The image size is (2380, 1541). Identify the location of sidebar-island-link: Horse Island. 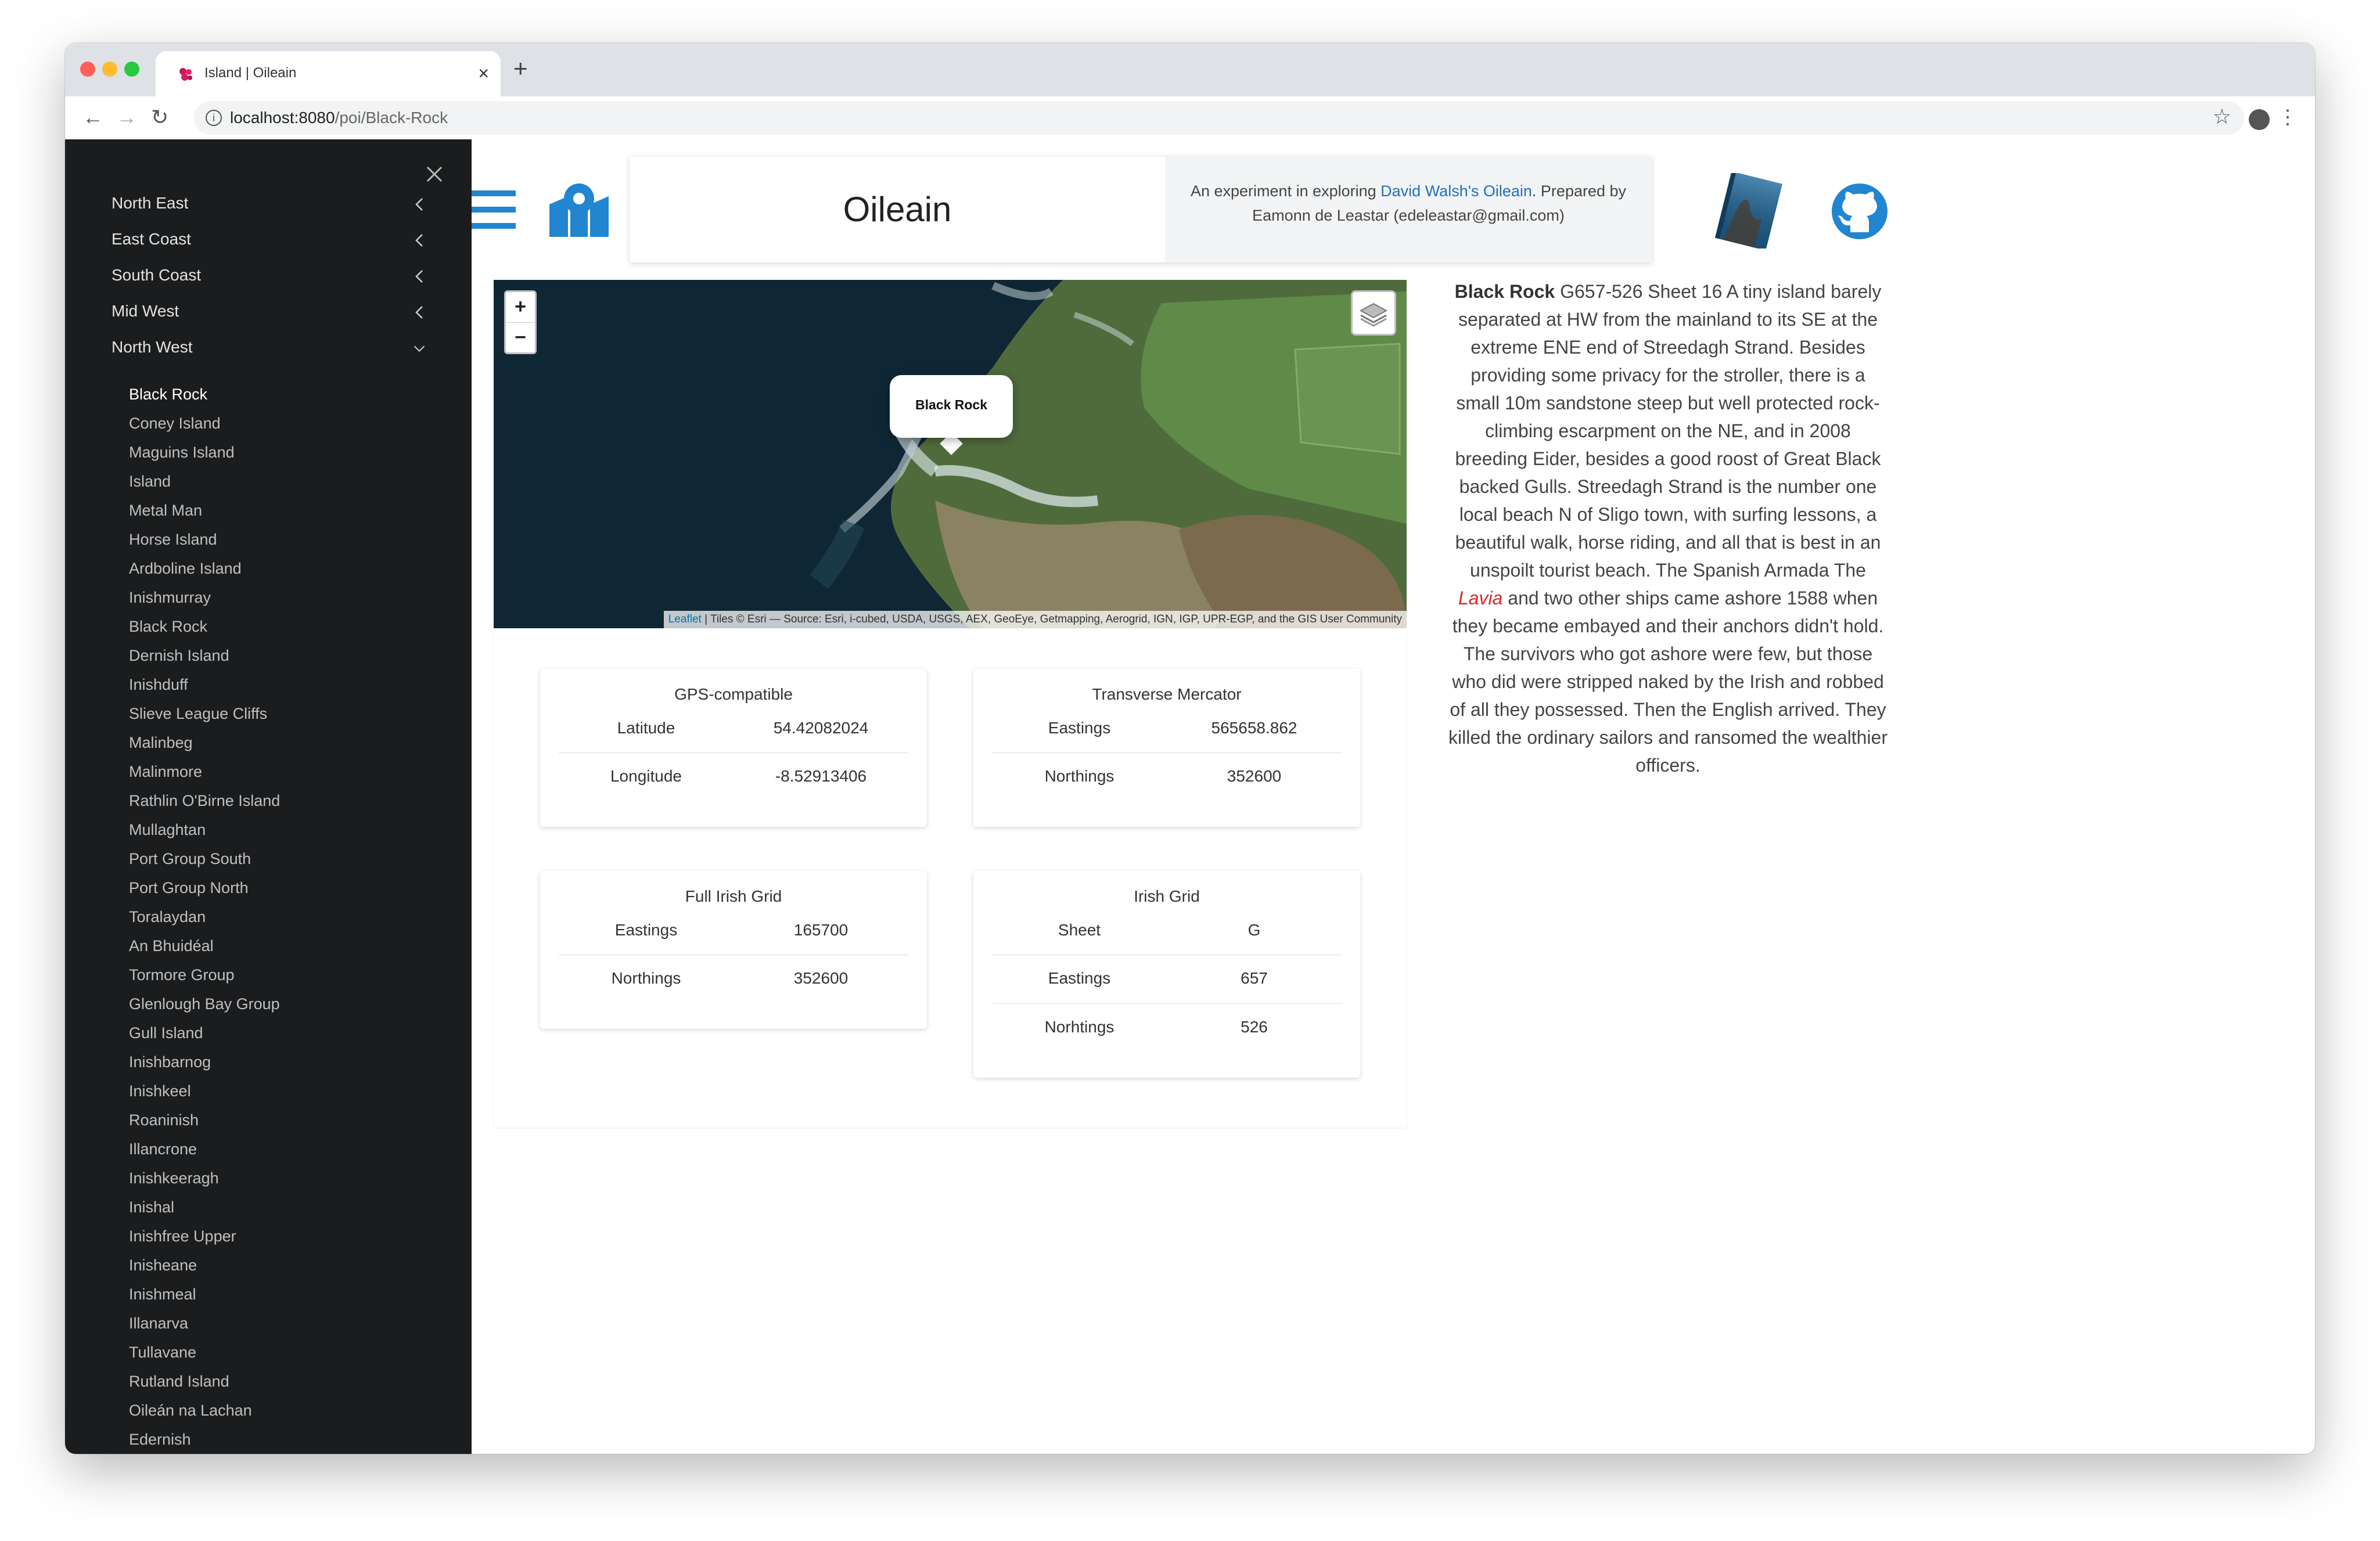
(173, 540).